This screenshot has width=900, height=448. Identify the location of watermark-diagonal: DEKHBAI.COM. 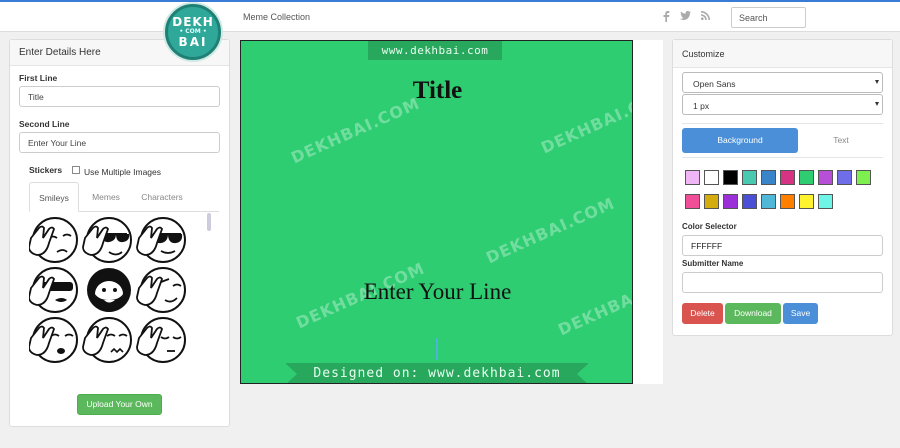
(550, 230).